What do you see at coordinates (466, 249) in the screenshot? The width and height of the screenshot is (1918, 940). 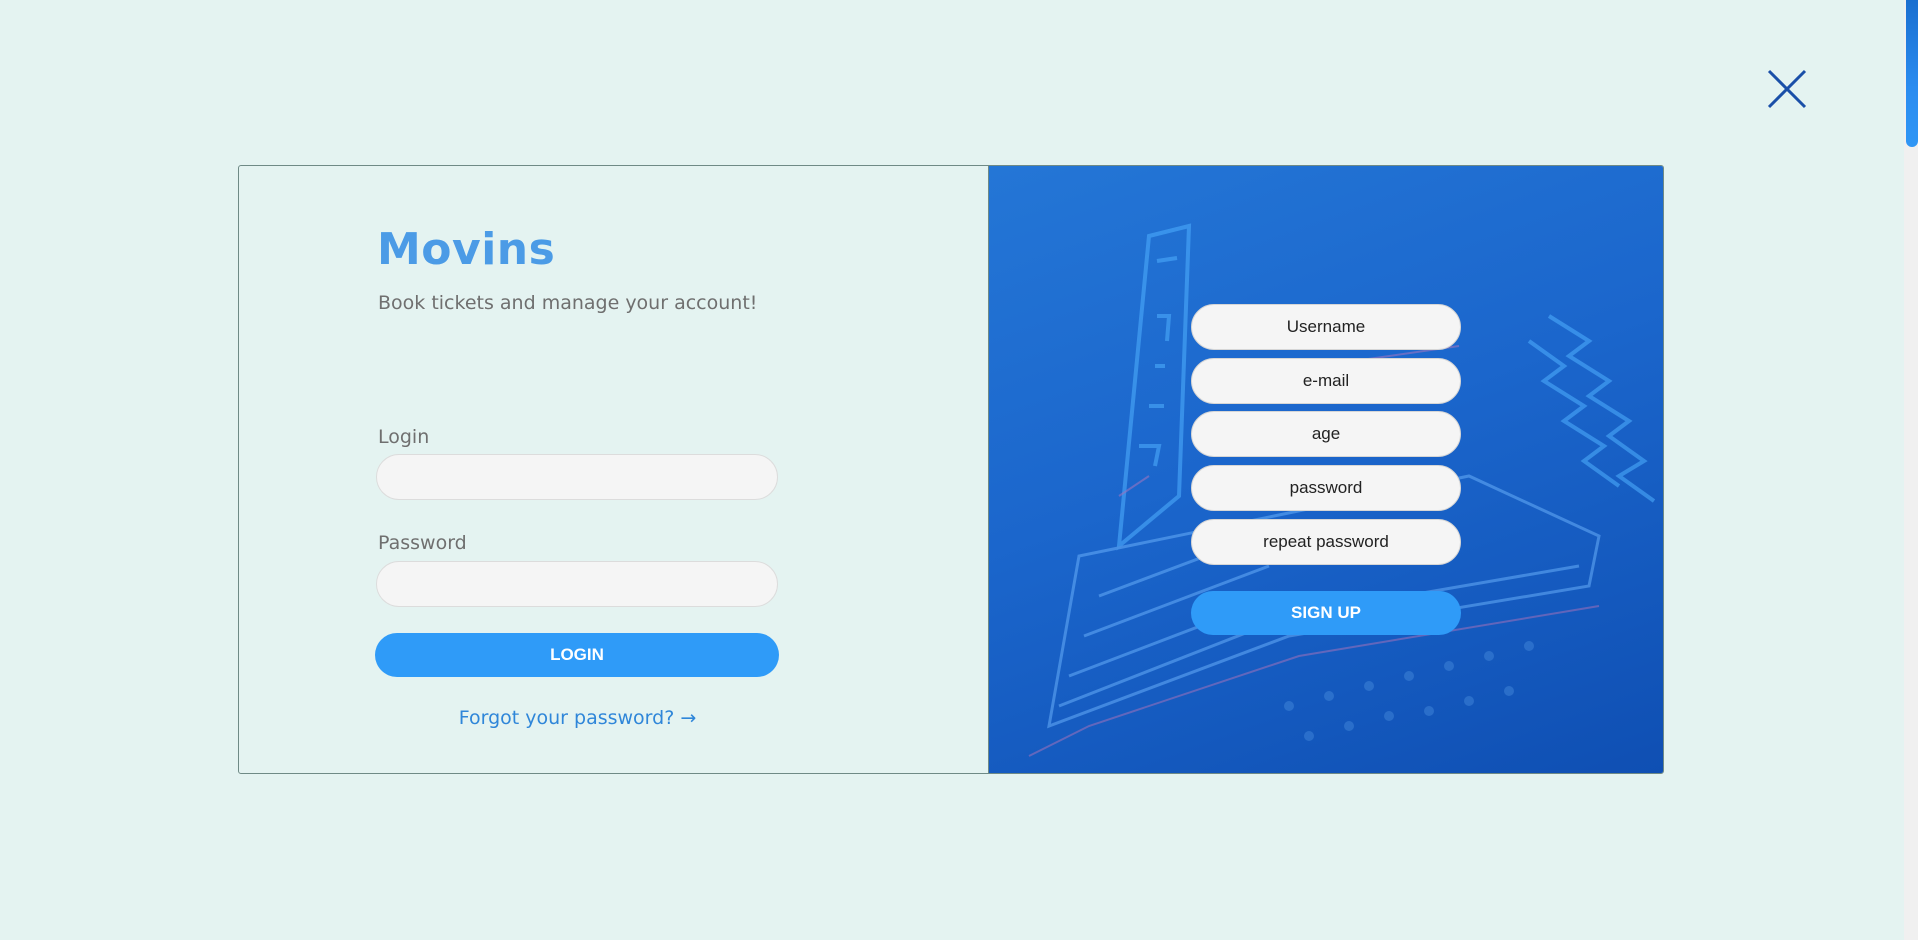 I see `brand-title: Movins` at bounding box center [466, 249].